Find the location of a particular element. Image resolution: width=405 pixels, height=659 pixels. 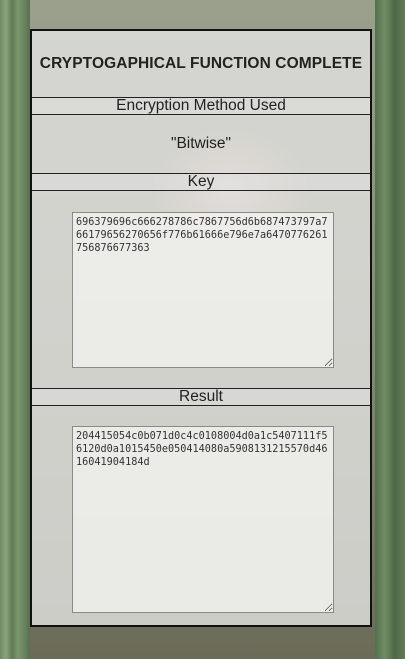

method-label: Encryption Method Used is located at coordinates (201, 106).